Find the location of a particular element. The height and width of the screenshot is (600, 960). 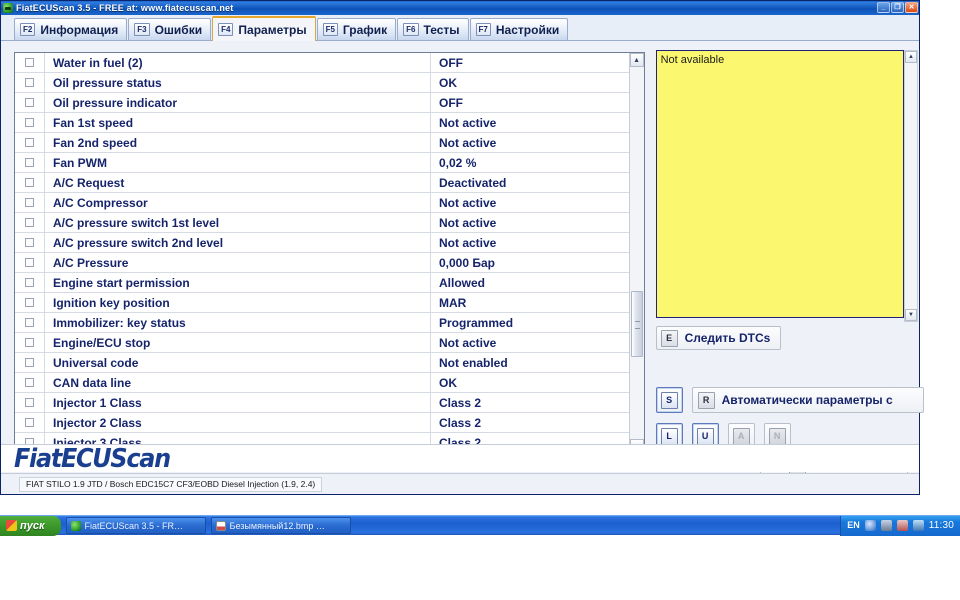

parameter-name: CAN data line is located at coordinates (238, 382).